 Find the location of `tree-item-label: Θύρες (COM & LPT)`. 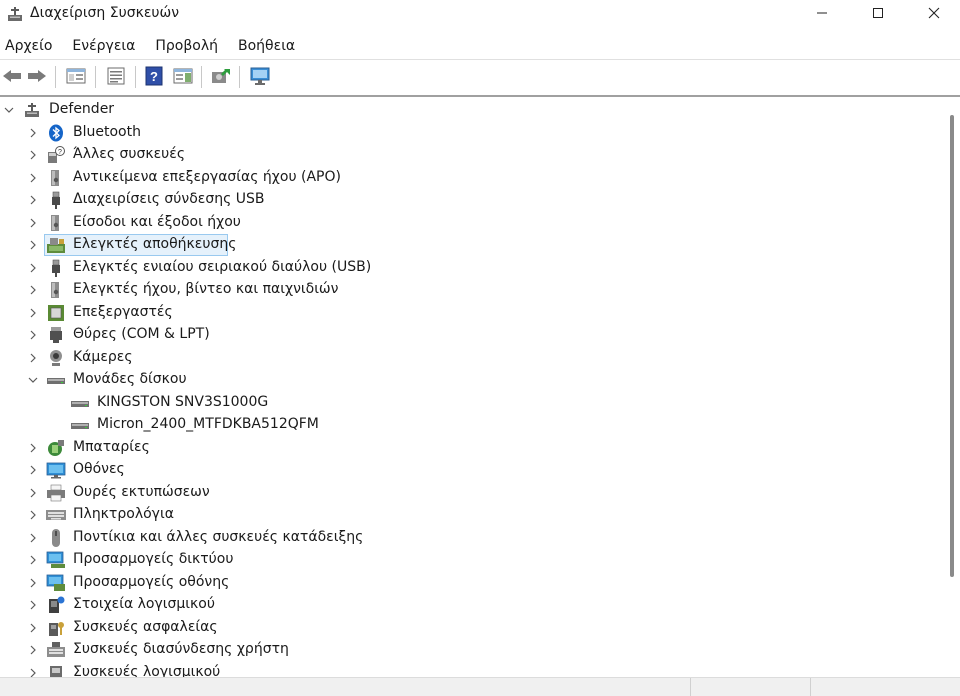

tree-item-label: Θύρες (COM & LPT) is located at coordinates (141, 334).